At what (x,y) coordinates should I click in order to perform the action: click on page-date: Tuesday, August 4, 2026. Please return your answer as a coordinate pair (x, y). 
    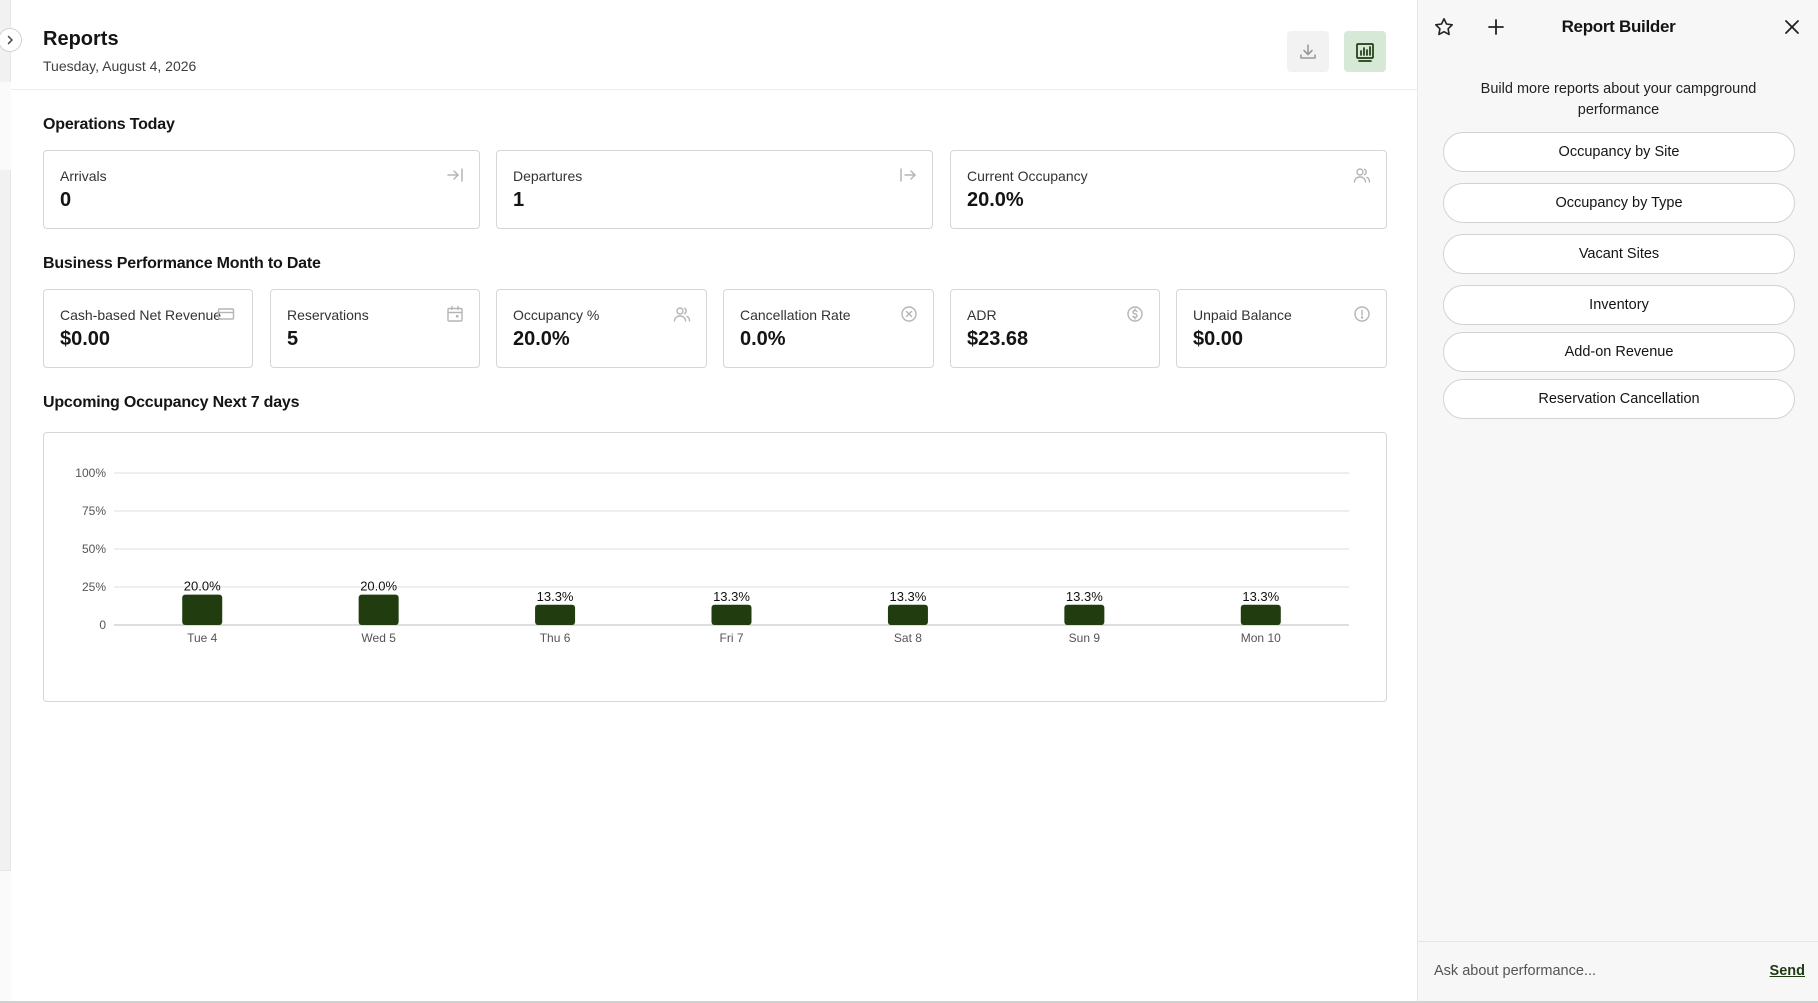
    Looking at the image, I should click on (120, 66).